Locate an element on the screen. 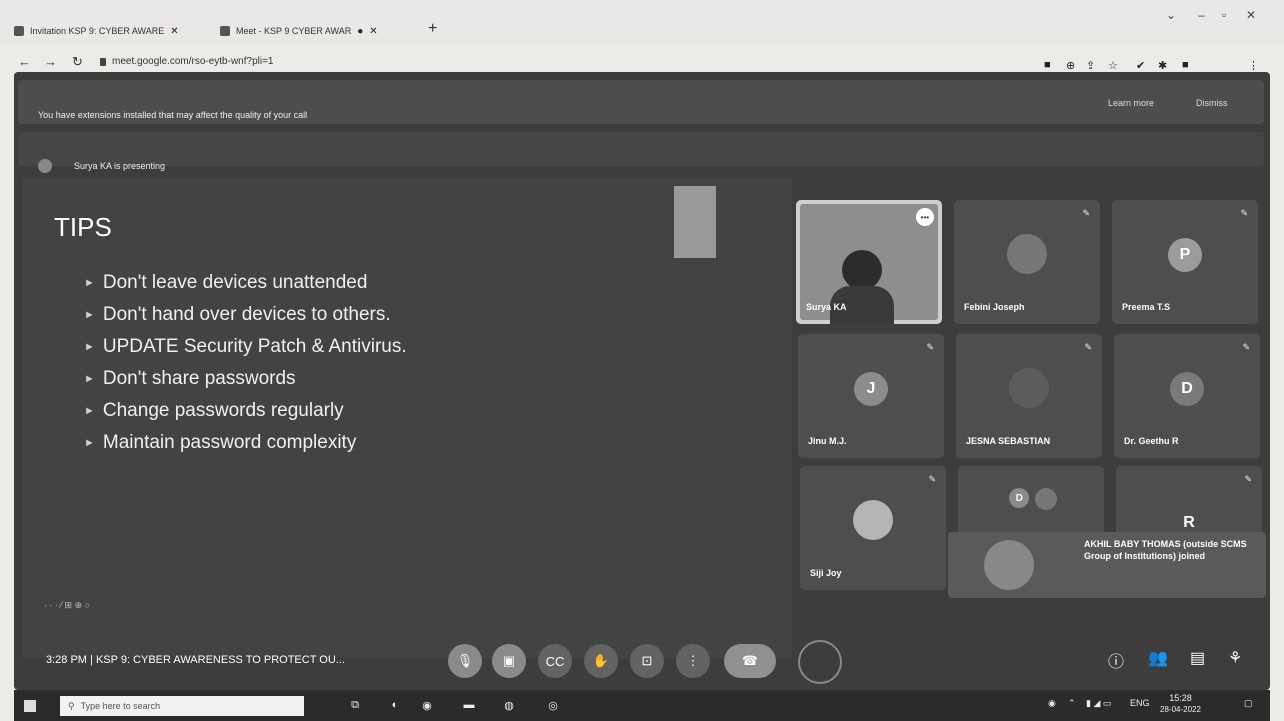  more-options-button: ⋮ is located at coordinates (693, 661).